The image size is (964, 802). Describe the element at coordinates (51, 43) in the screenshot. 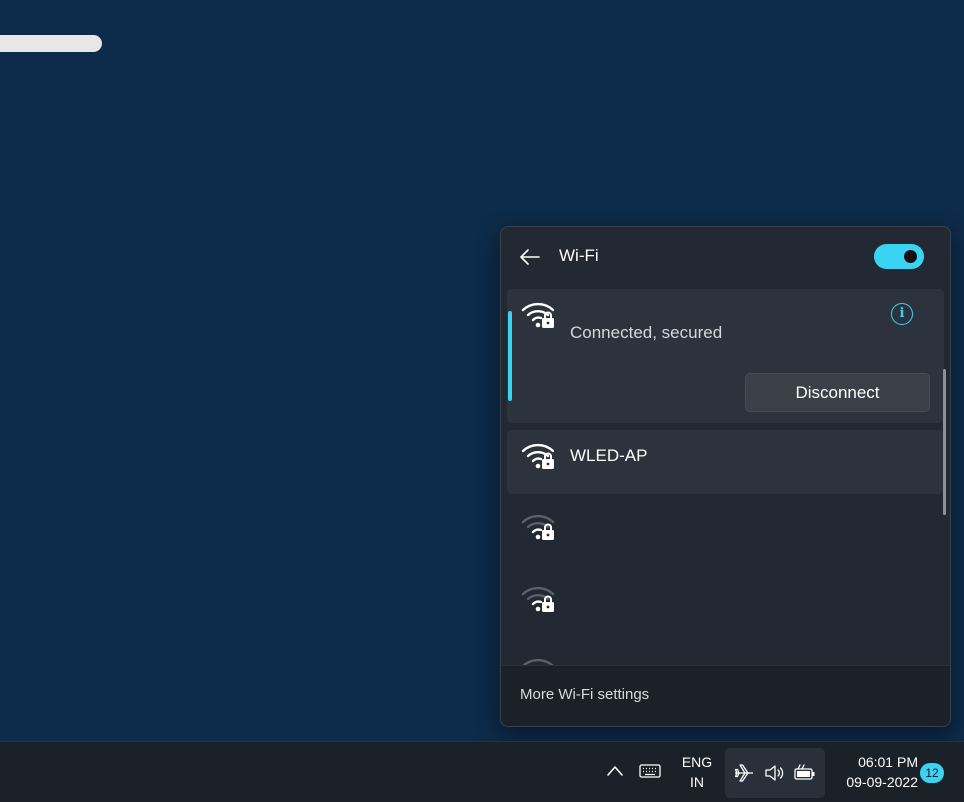

I see `desktop-widget-bar` at that location.